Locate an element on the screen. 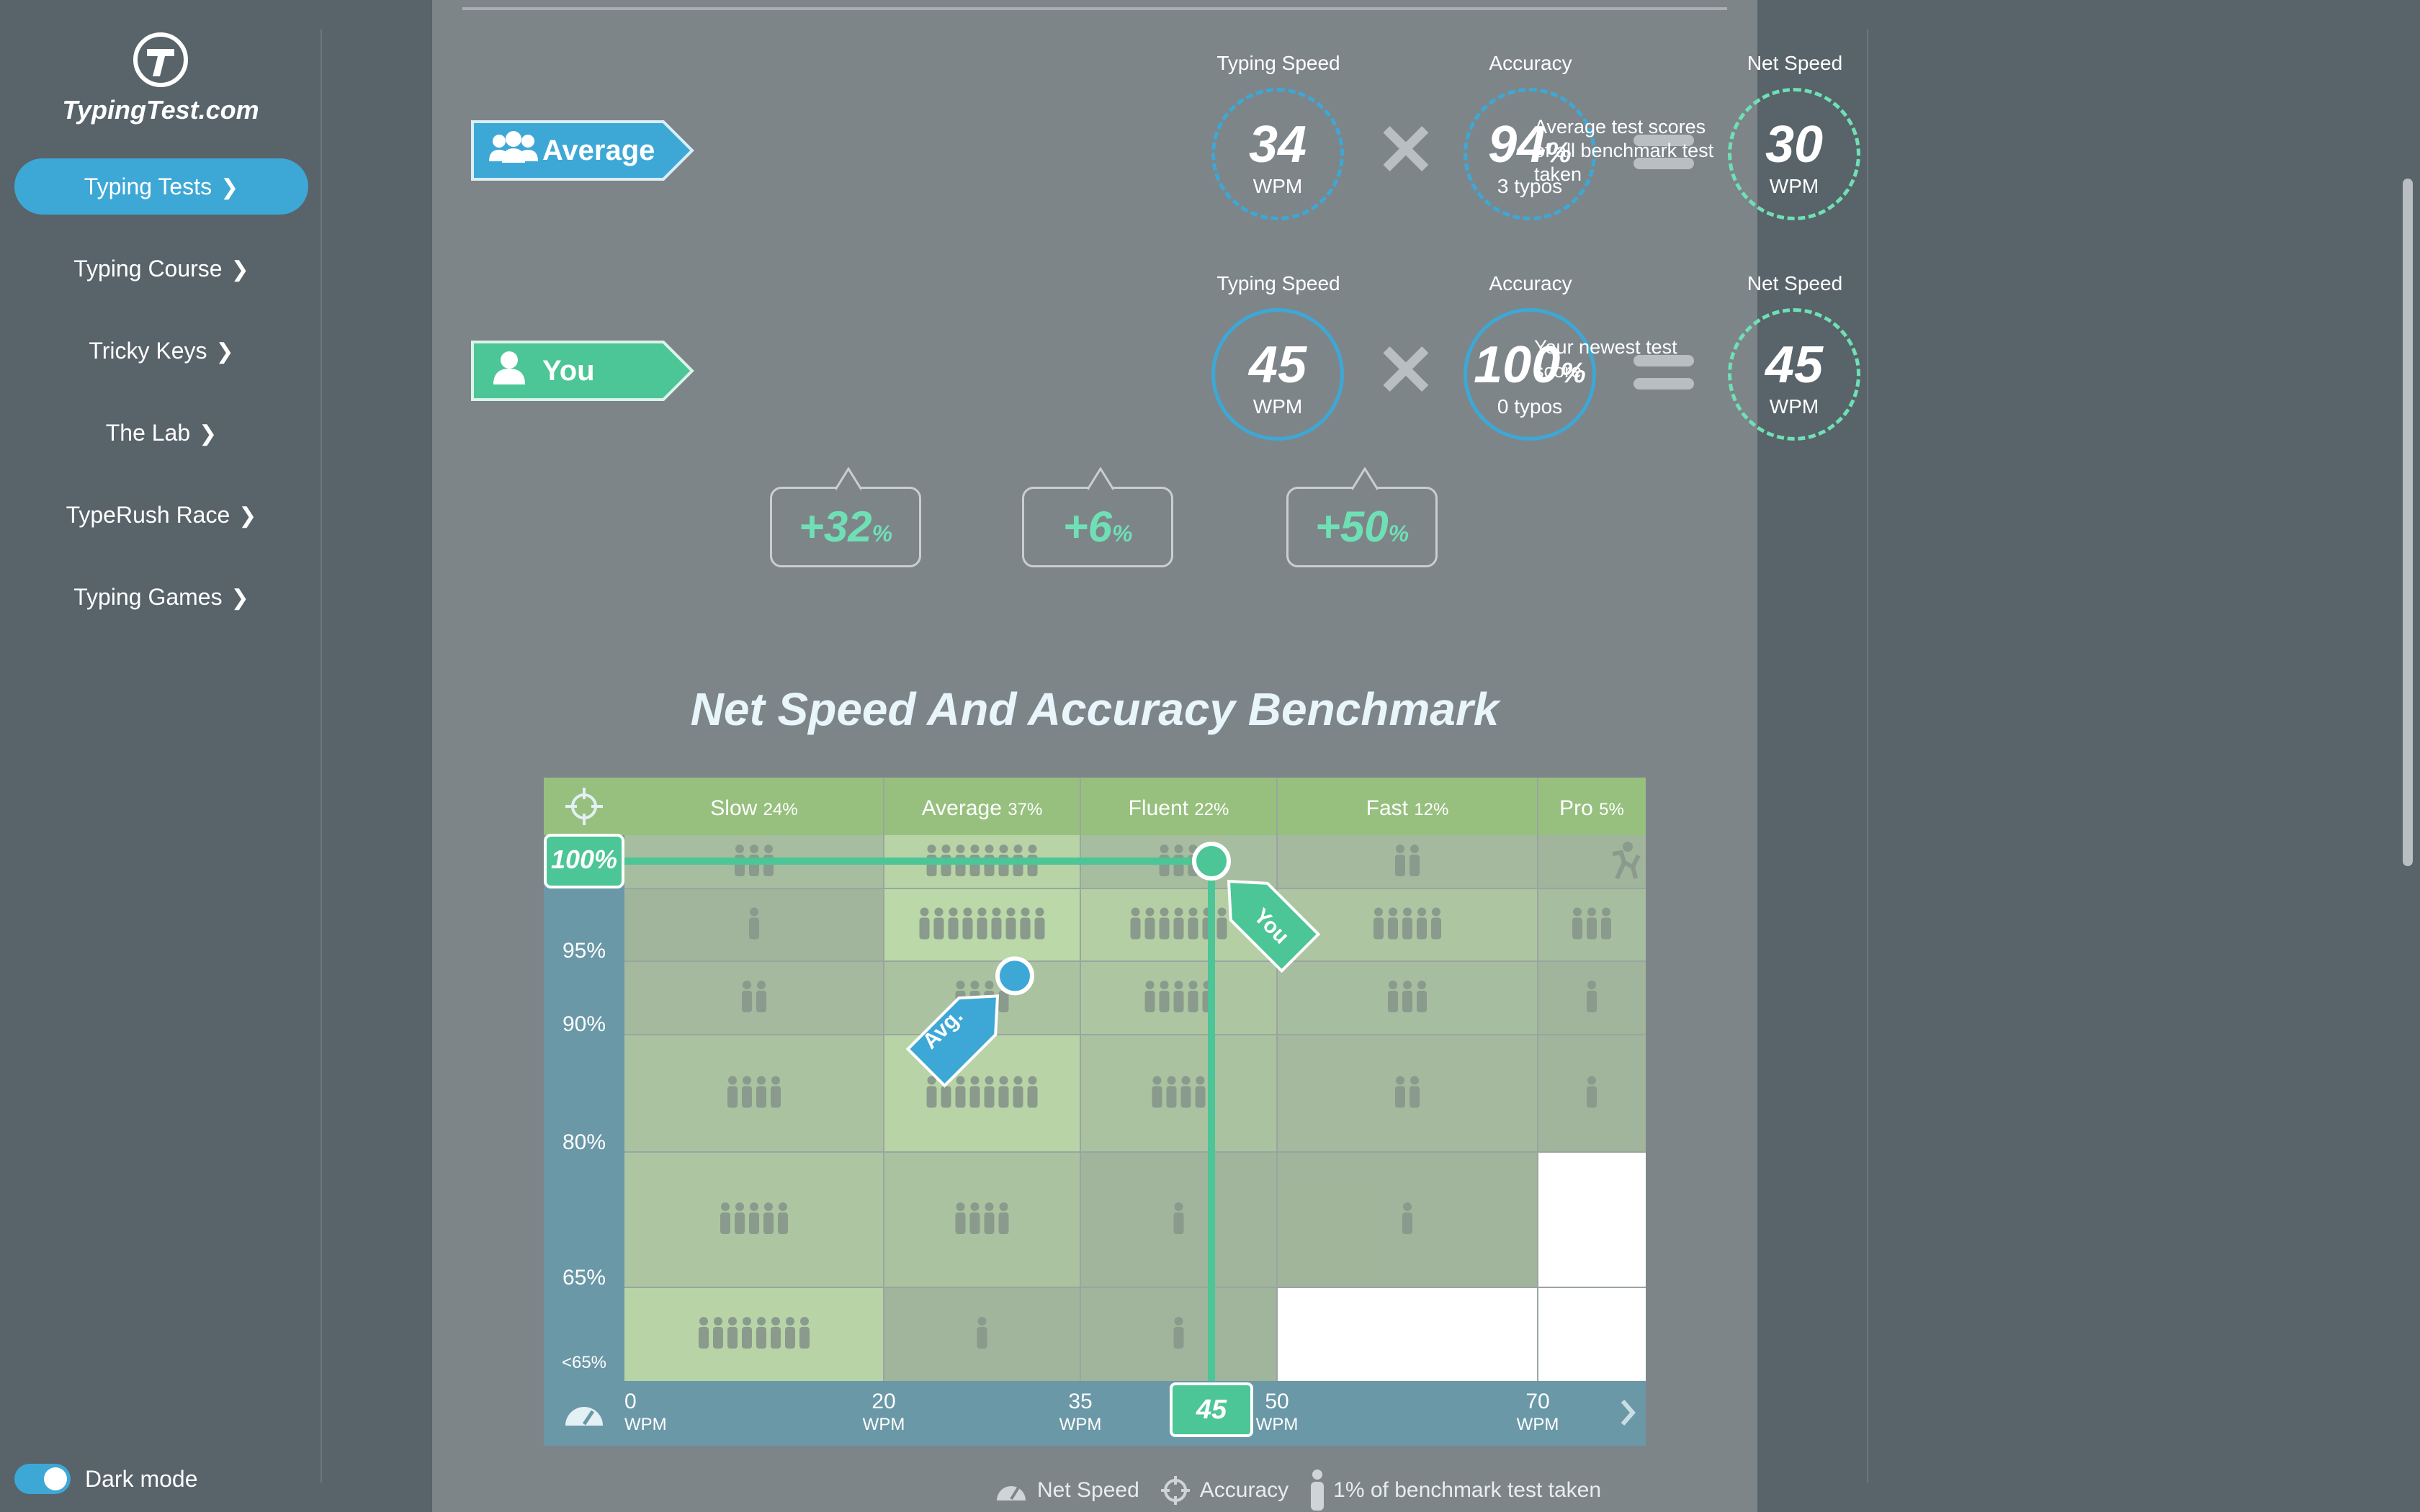  y-tick-label: 95% is located at coordinates (584, 951).